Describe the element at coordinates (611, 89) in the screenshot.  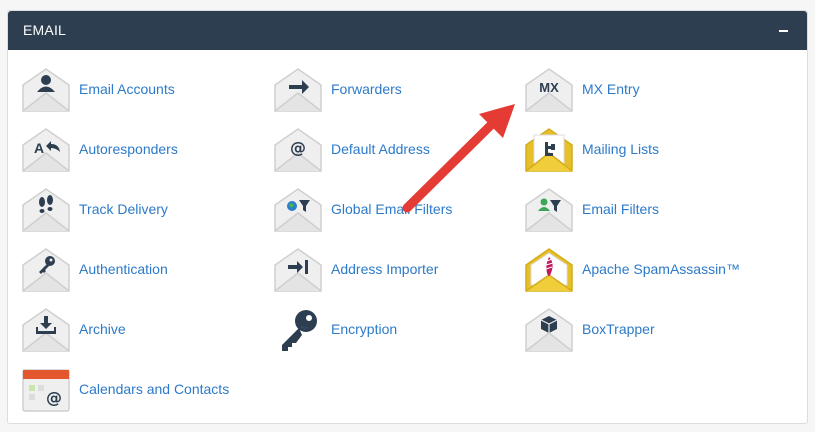
I see `item-label: MX Entry` at that location.